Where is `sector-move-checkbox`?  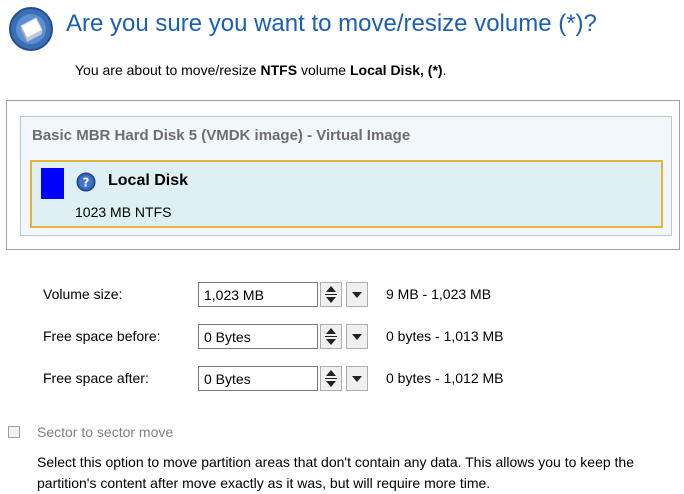
sector-move-checkbox is located at coordinates (14, 432).